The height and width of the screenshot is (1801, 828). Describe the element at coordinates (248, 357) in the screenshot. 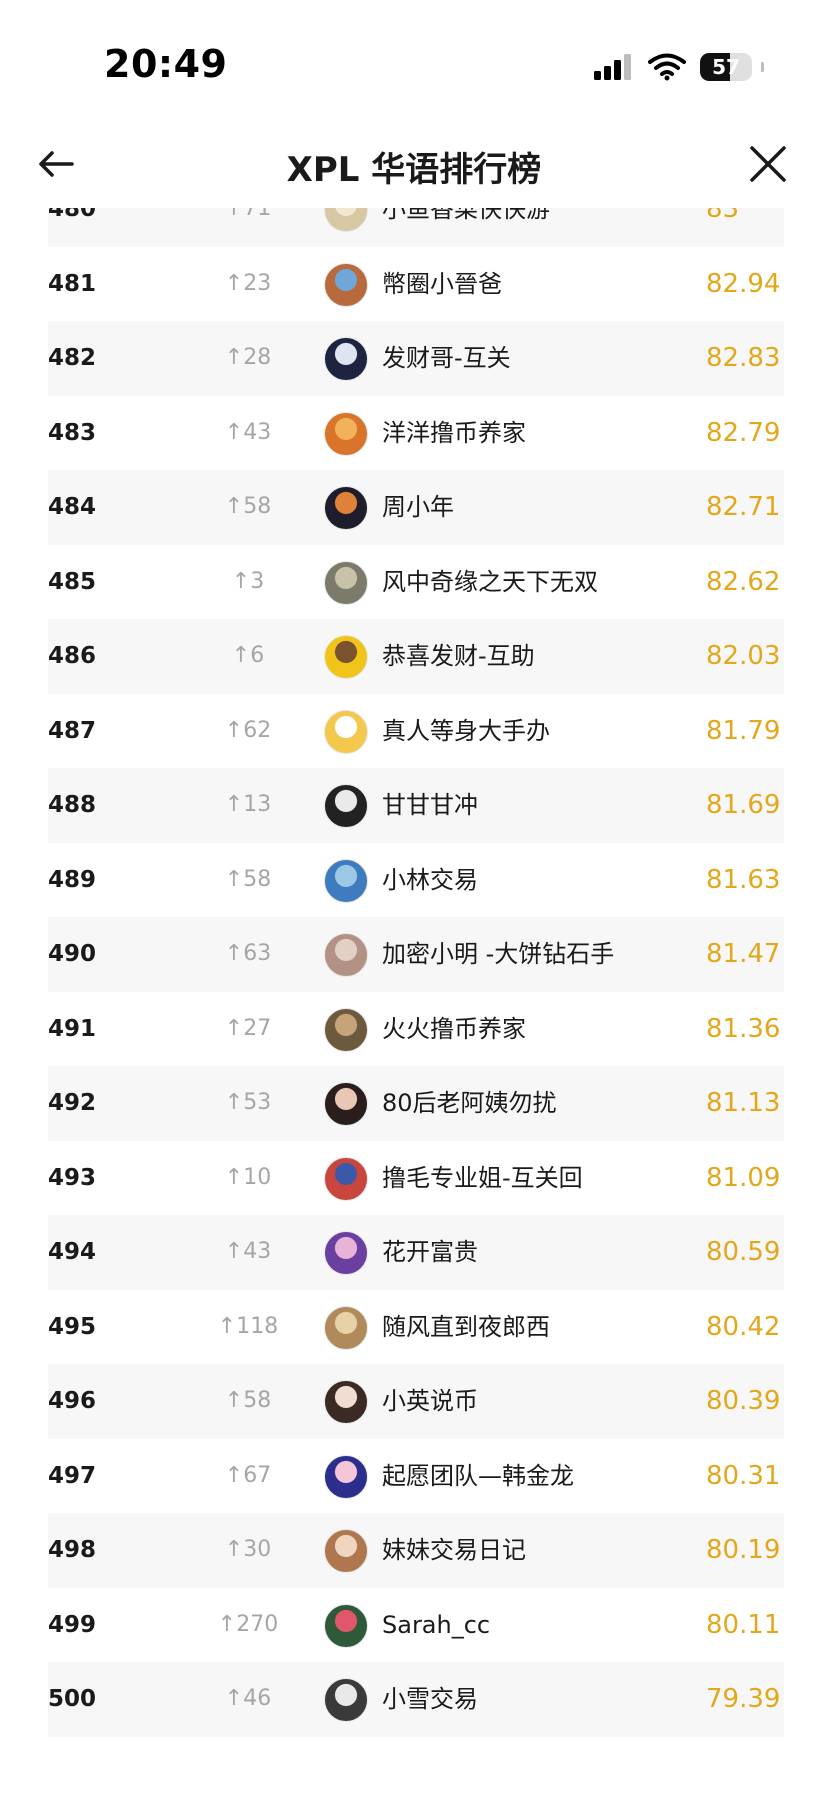

I see `rank-change: ↑28` at that location.